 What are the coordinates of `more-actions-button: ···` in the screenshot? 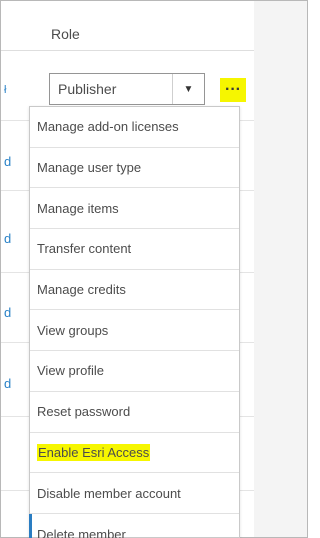 It's located at (233, 90).